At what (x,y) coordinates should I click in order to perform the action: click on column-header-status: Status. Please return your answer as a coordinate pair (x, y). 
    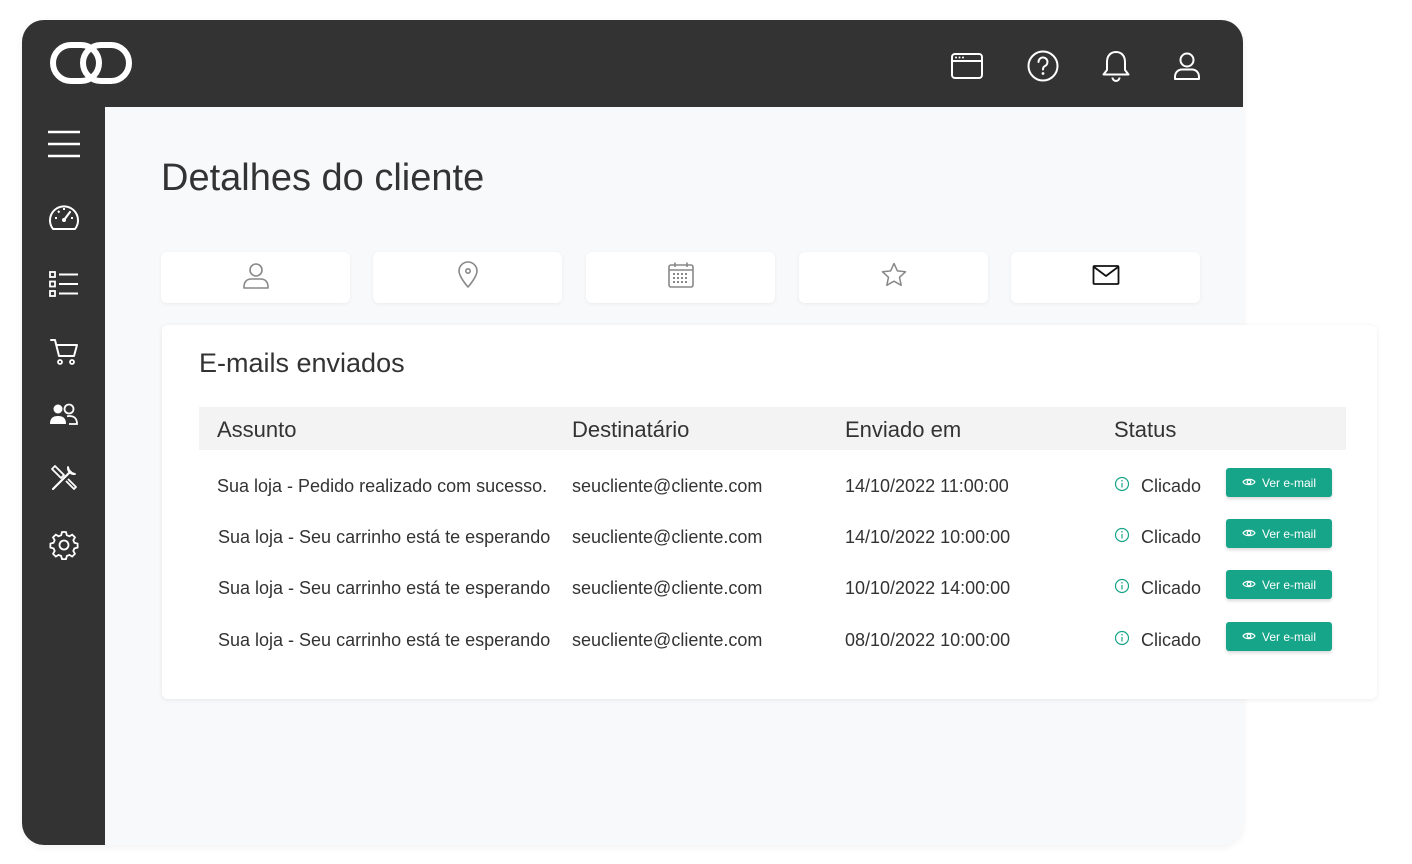
    Looking at the image, I should click on (1145, 429).